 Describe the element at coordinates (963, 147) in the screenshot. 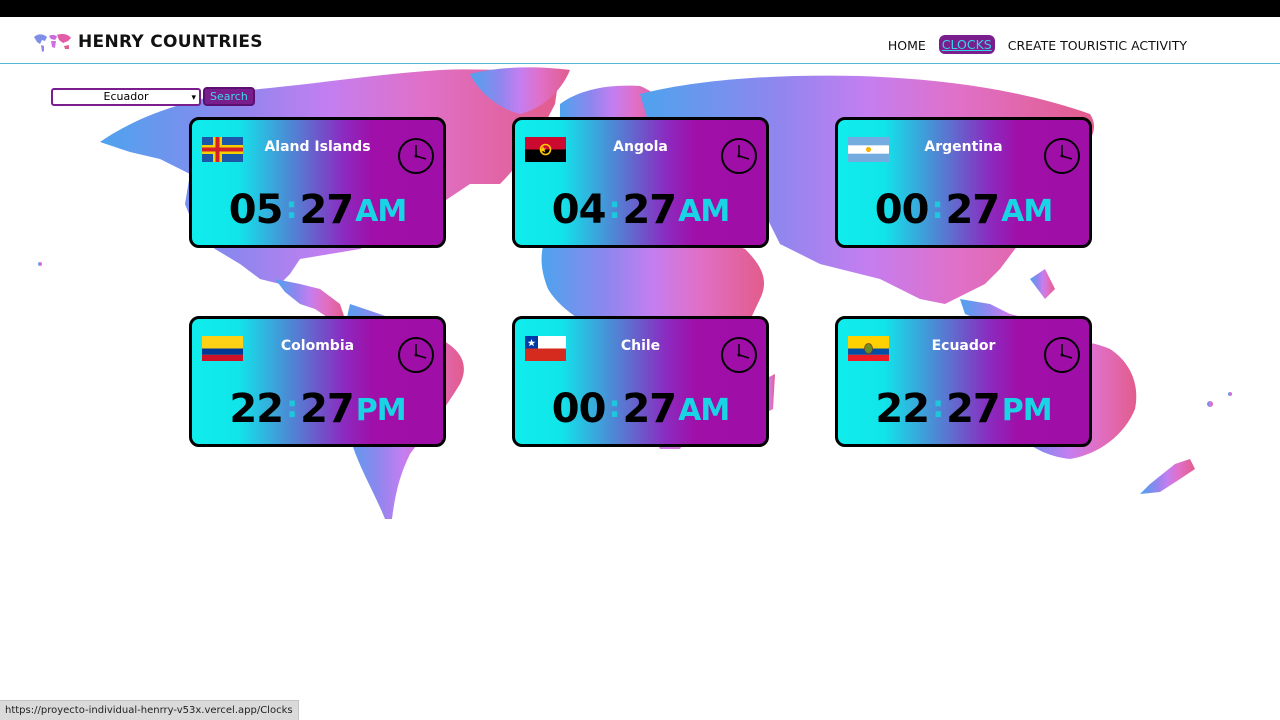

I see `country-name: Argentina` at that location.